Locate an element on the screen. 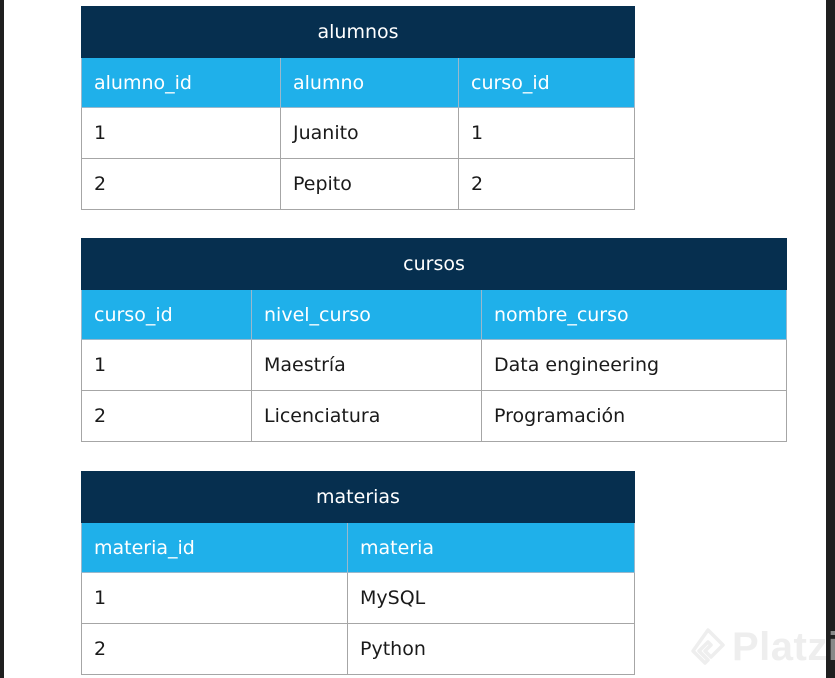  column-header: materia is located at coordinates (491, 547).